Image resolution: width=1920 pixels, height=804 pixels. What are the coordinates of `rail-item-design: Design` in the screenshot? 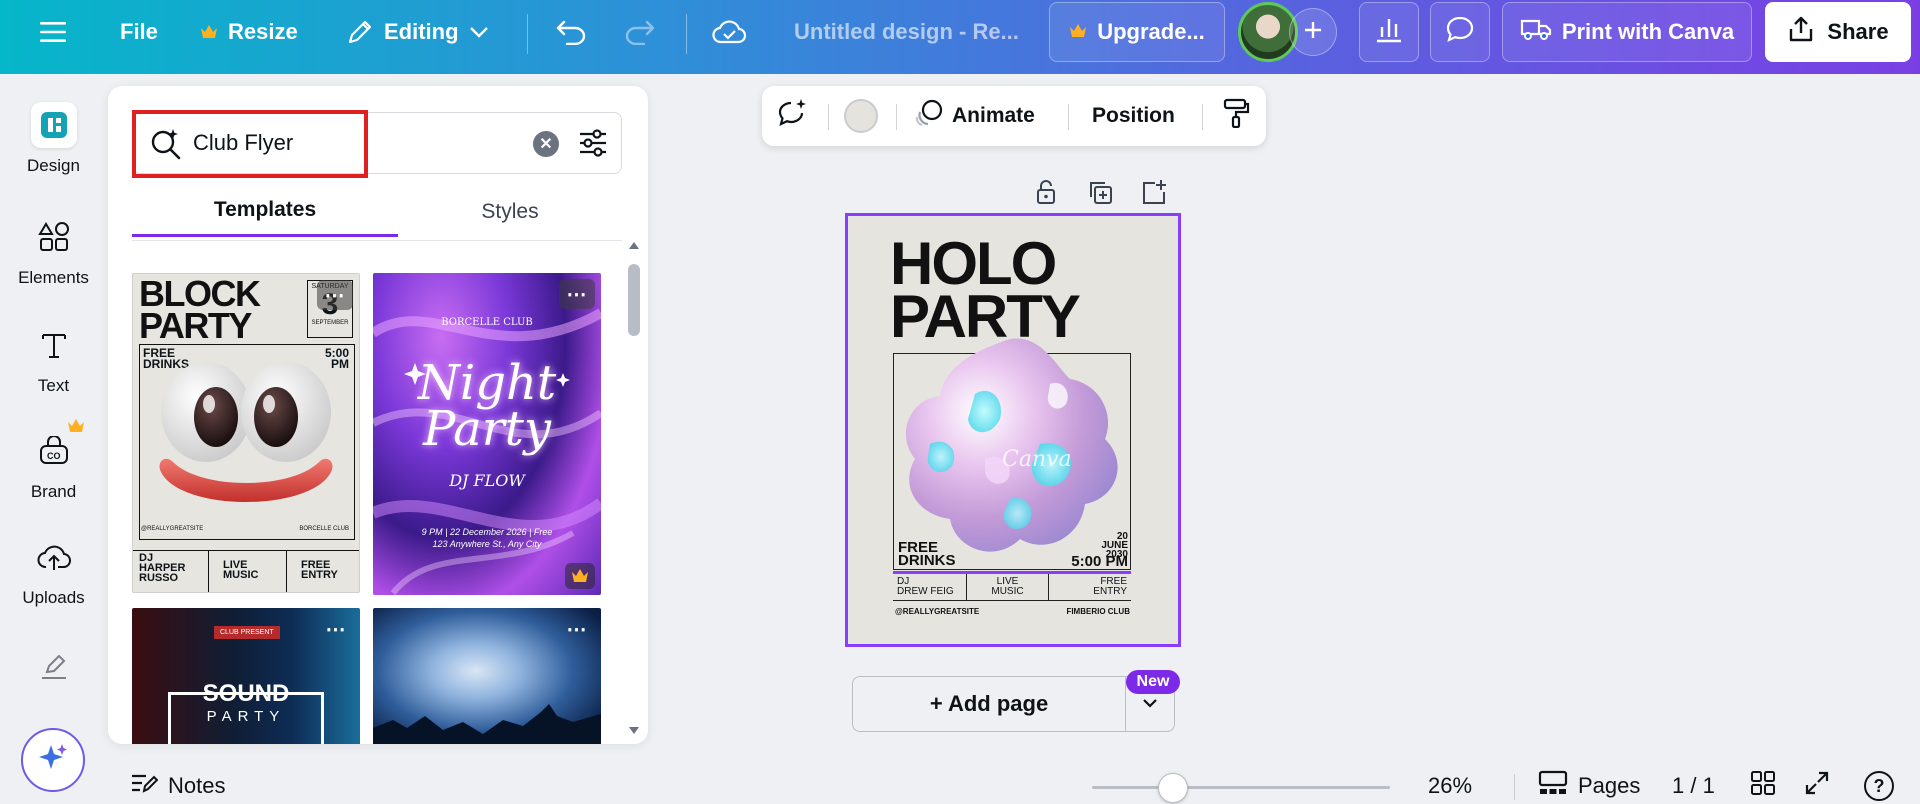 It's located at (53, 139).